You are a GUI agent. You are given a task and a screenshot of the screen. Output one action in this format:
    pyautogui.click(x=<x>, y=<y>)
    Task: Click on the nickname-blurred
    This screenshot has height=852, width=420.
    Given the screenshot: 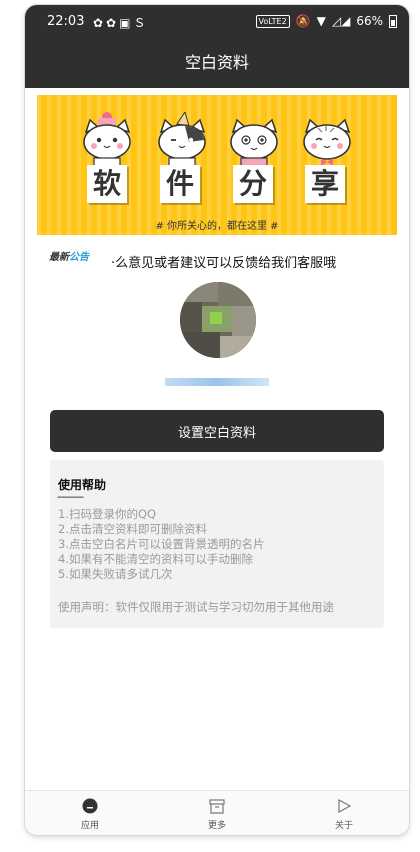 What is the action you would take?
    pyautogui.click(x=217, y=382)
    